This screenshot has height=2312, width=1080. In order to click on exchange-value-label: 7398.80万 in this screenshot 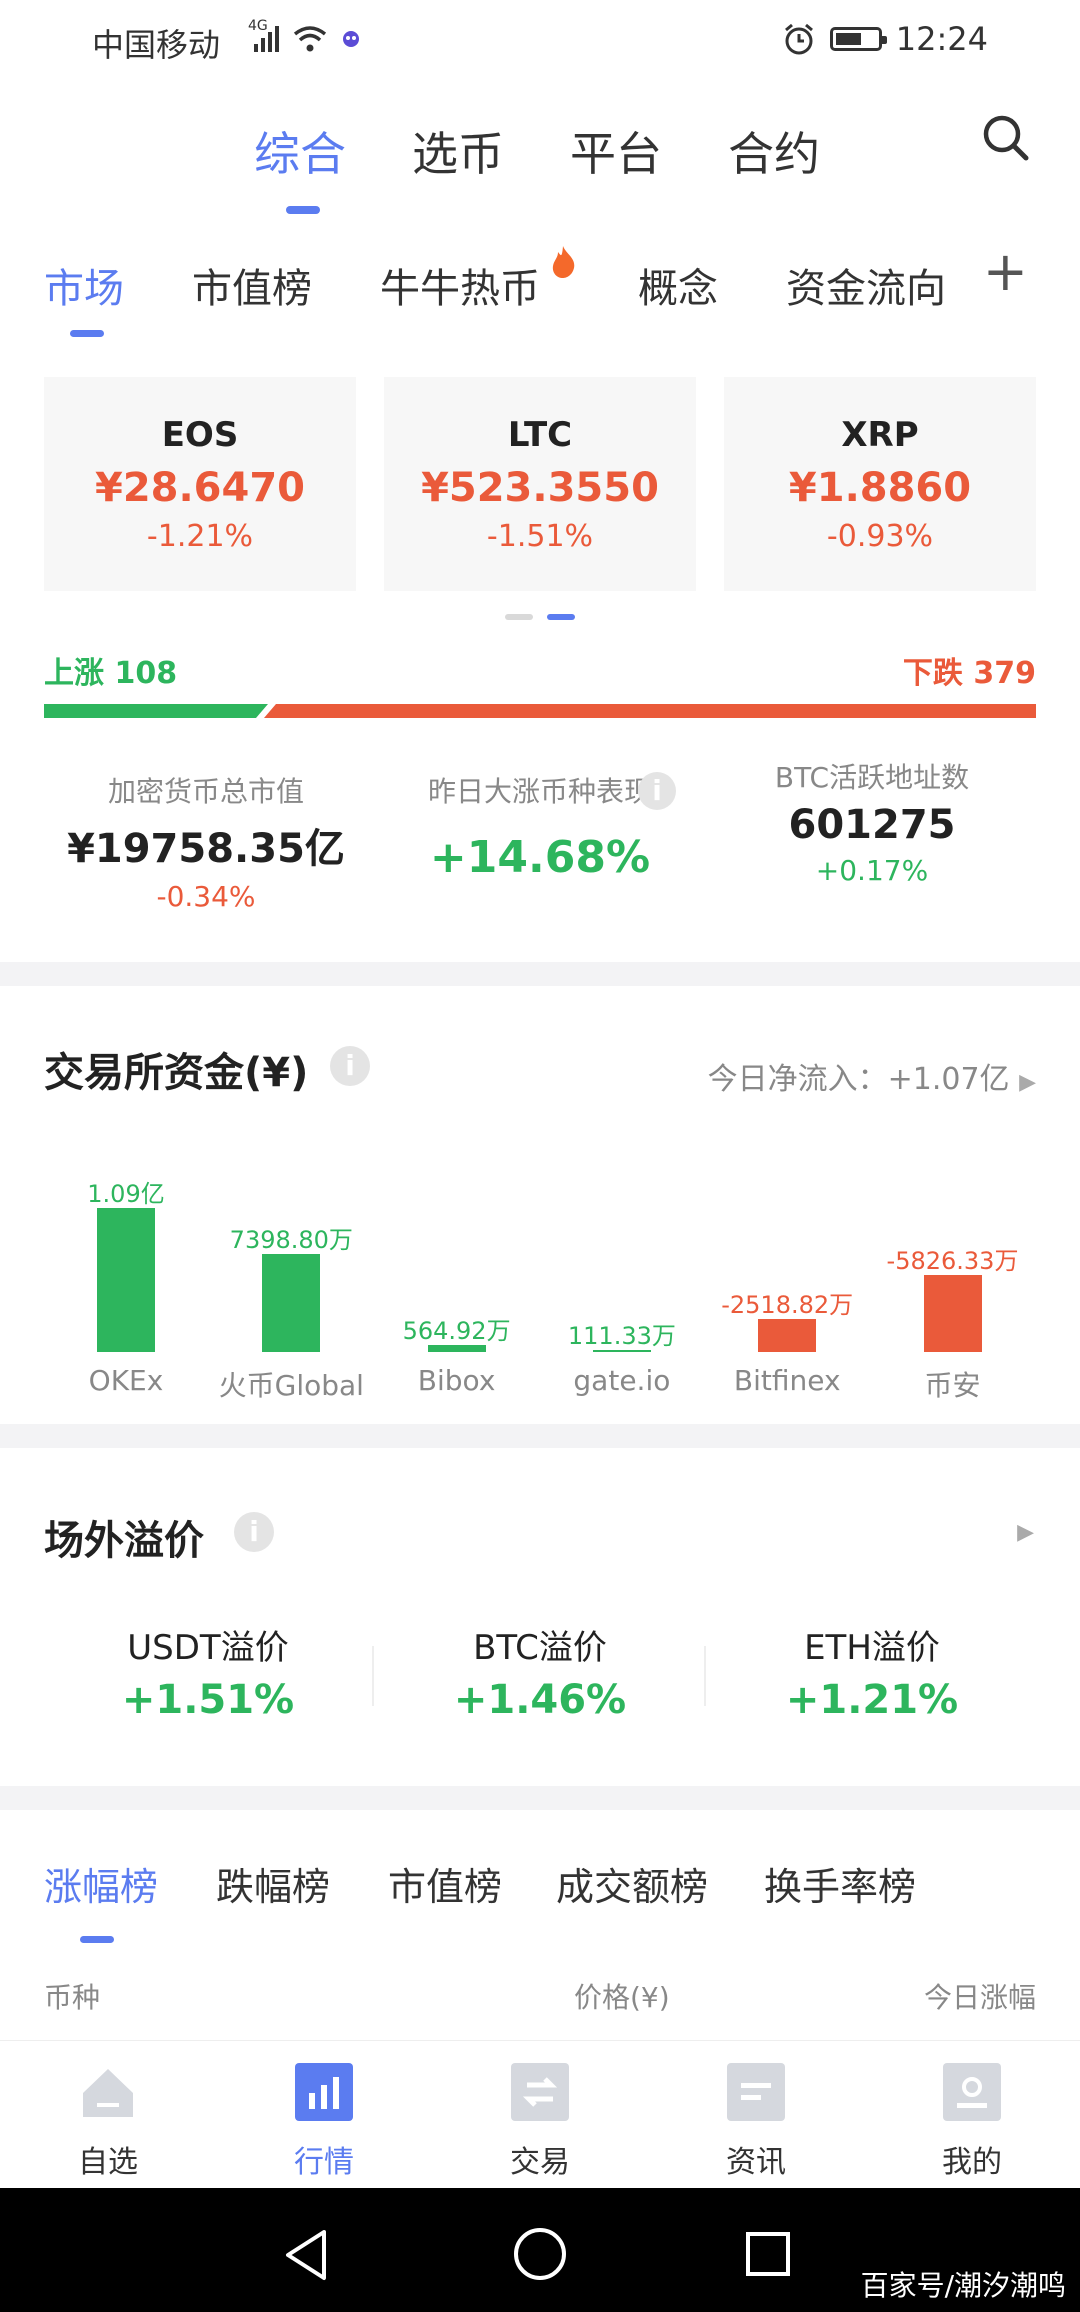, I will do `click(291, 1240)`.